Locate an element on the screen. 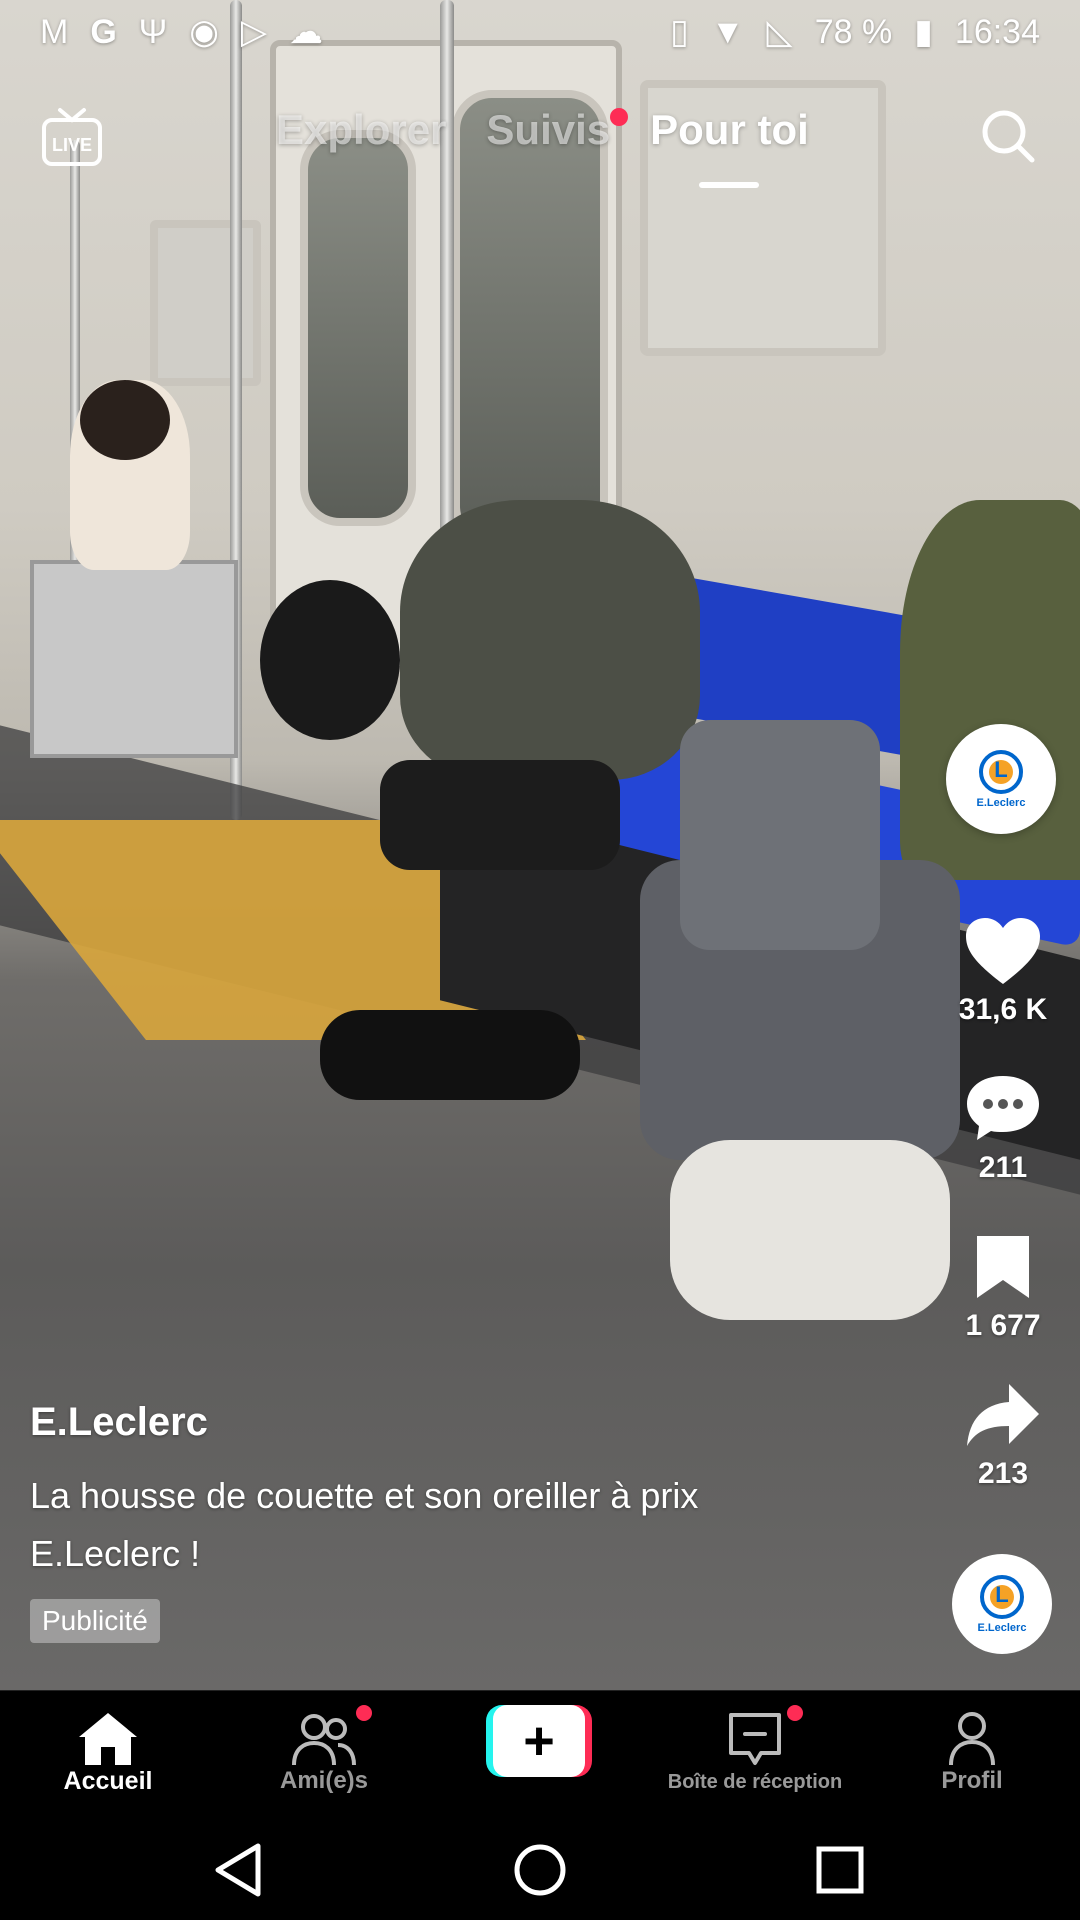 This screenshot has width=1080, height=1920. handrail is located at coordinates (447, 280).